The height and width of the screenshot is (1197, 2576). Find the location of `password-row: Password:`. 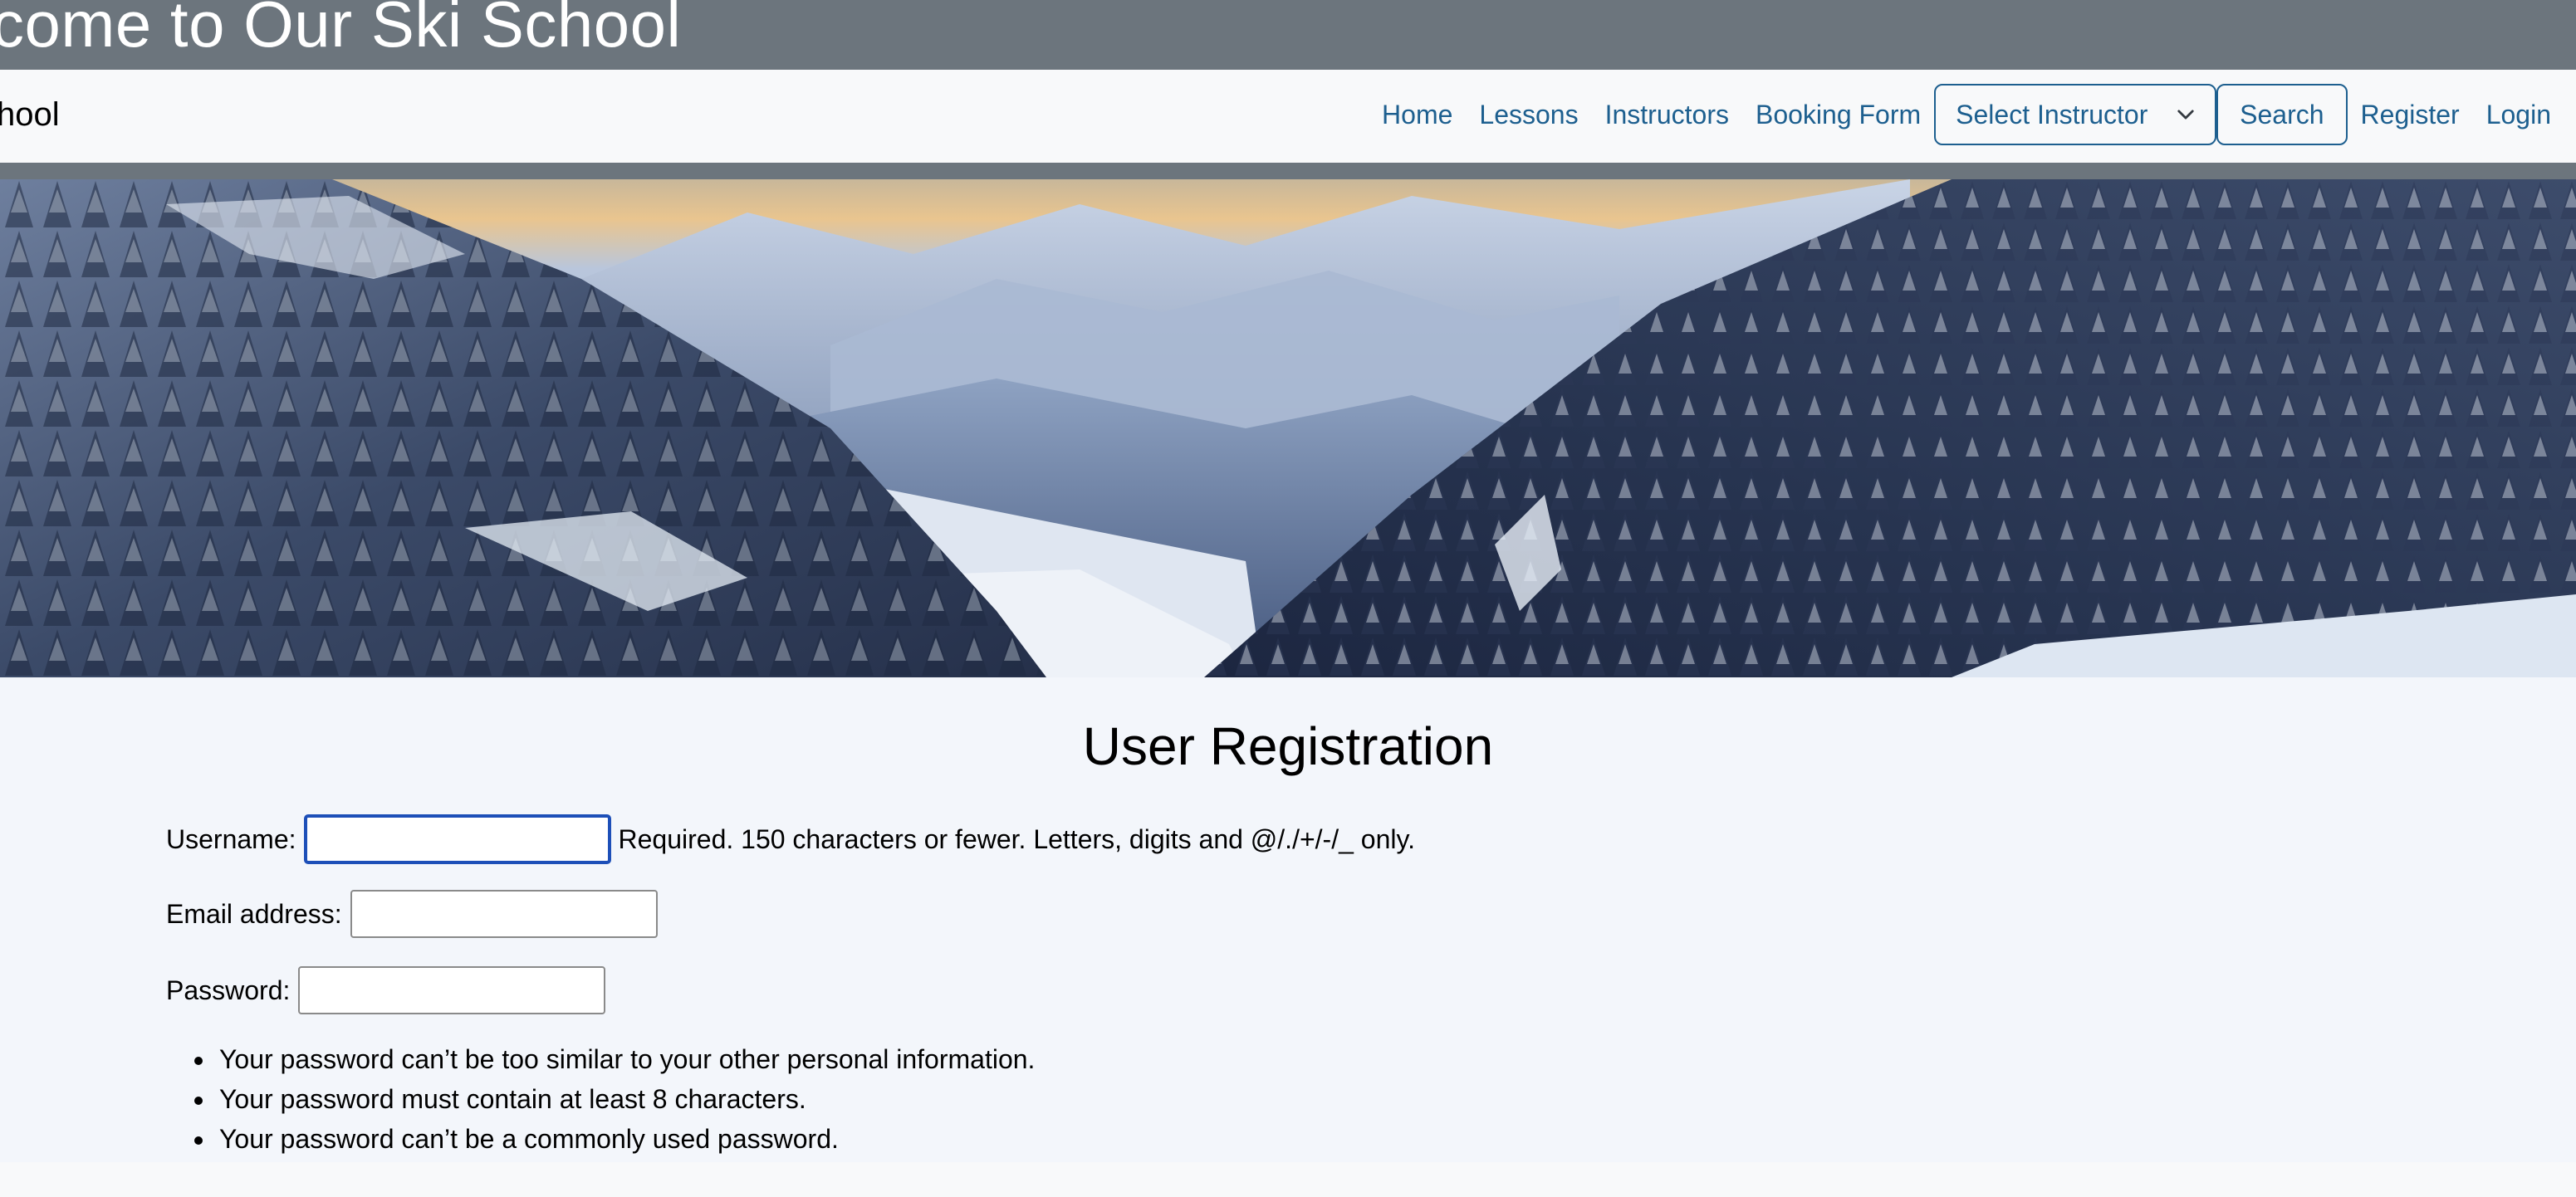

password-row: Password: is located at coordinates (390, 990).